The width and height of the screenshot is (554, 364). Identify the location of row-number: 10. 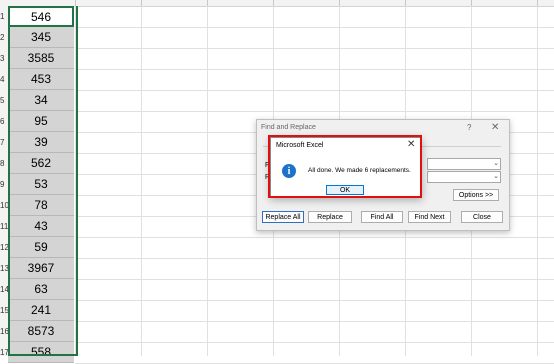
(4, 206).